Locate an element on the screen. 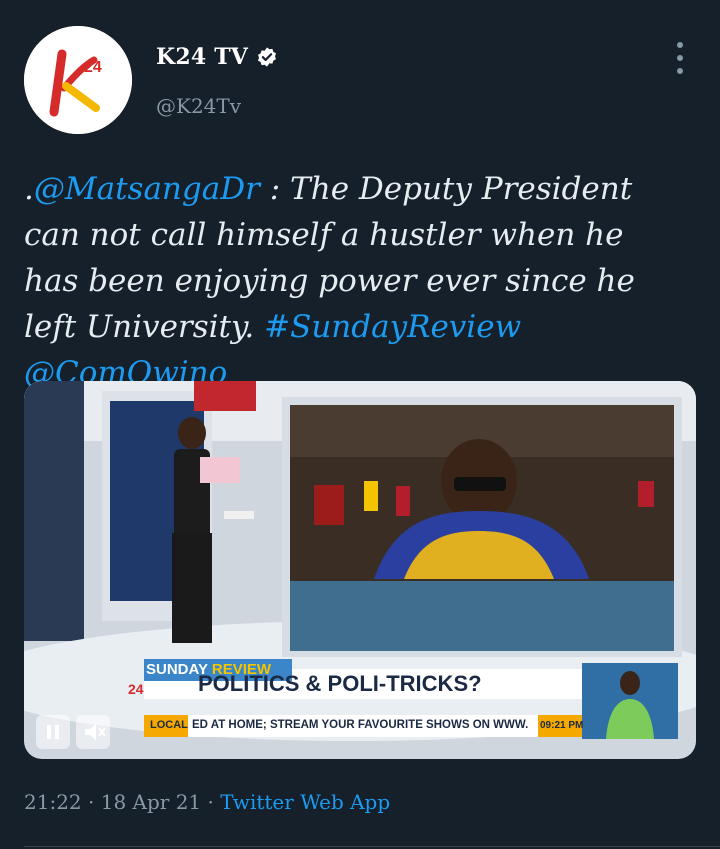 The width and height of the screenshot is (720, 849). ticker-label: LOCAL is located at coordinates (169, 725).